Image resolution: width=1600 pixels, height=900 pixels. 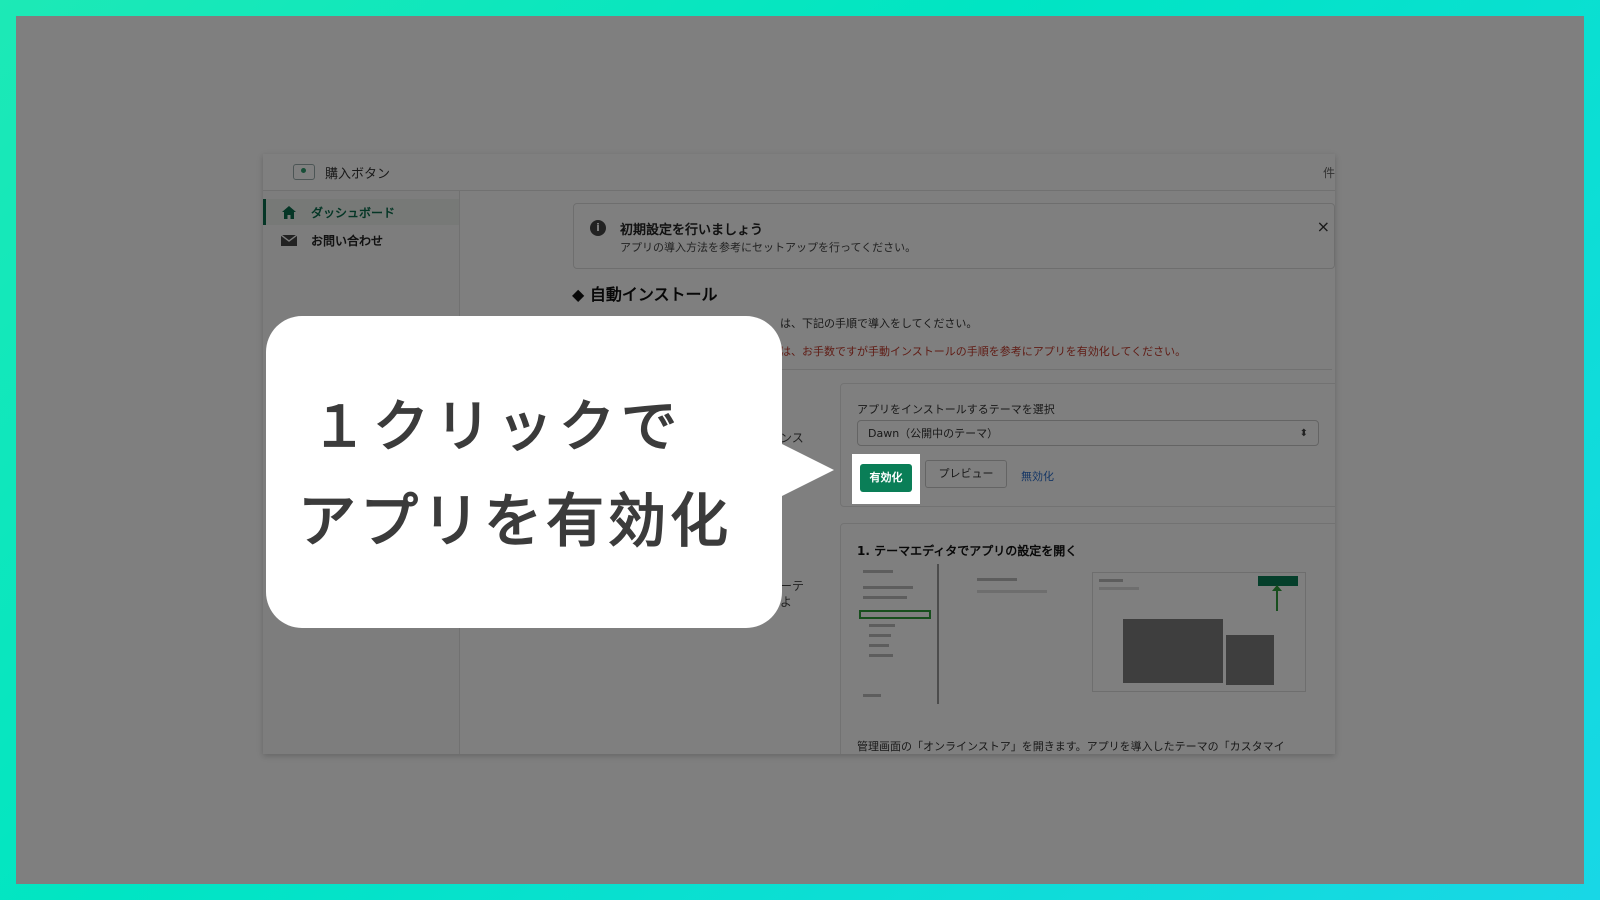 What do you see at coordinates (1082, 634) in the screenshot?
I see `theme-editor-screenshot` at bounding box center [1082, 634].